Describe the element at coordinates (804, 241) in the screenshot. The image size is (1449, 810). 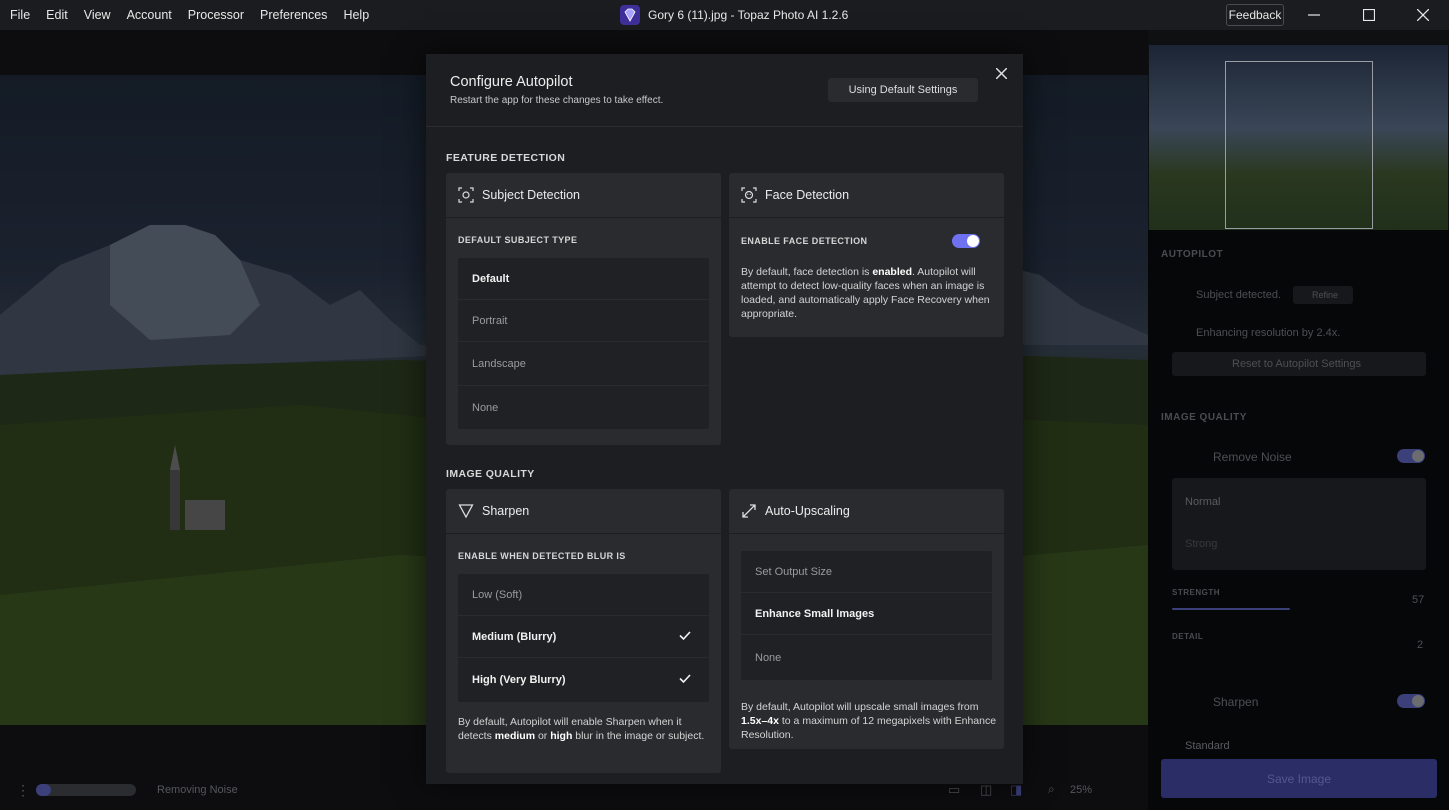
I see `enable-face-detection-label: ENABLE FACE DETECTION` at that location.